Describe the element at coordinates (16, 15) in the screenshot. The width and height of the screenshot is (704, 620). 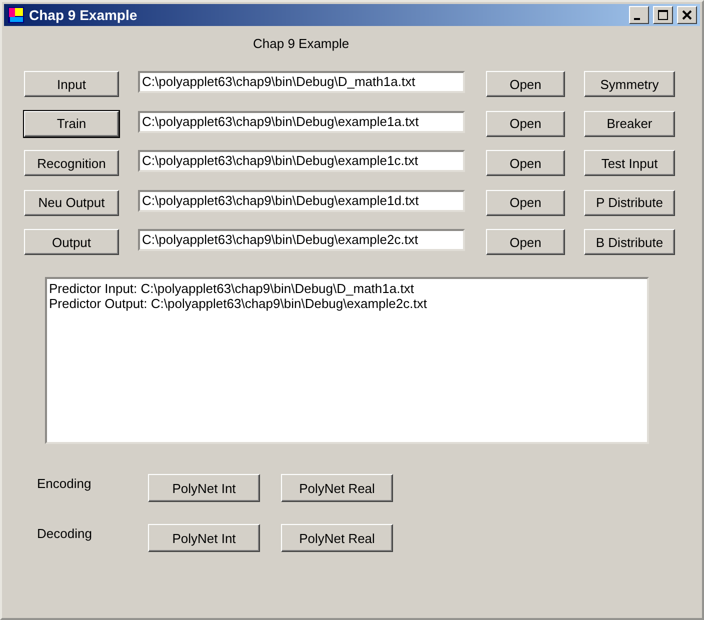
I see `app-icon` at that location.